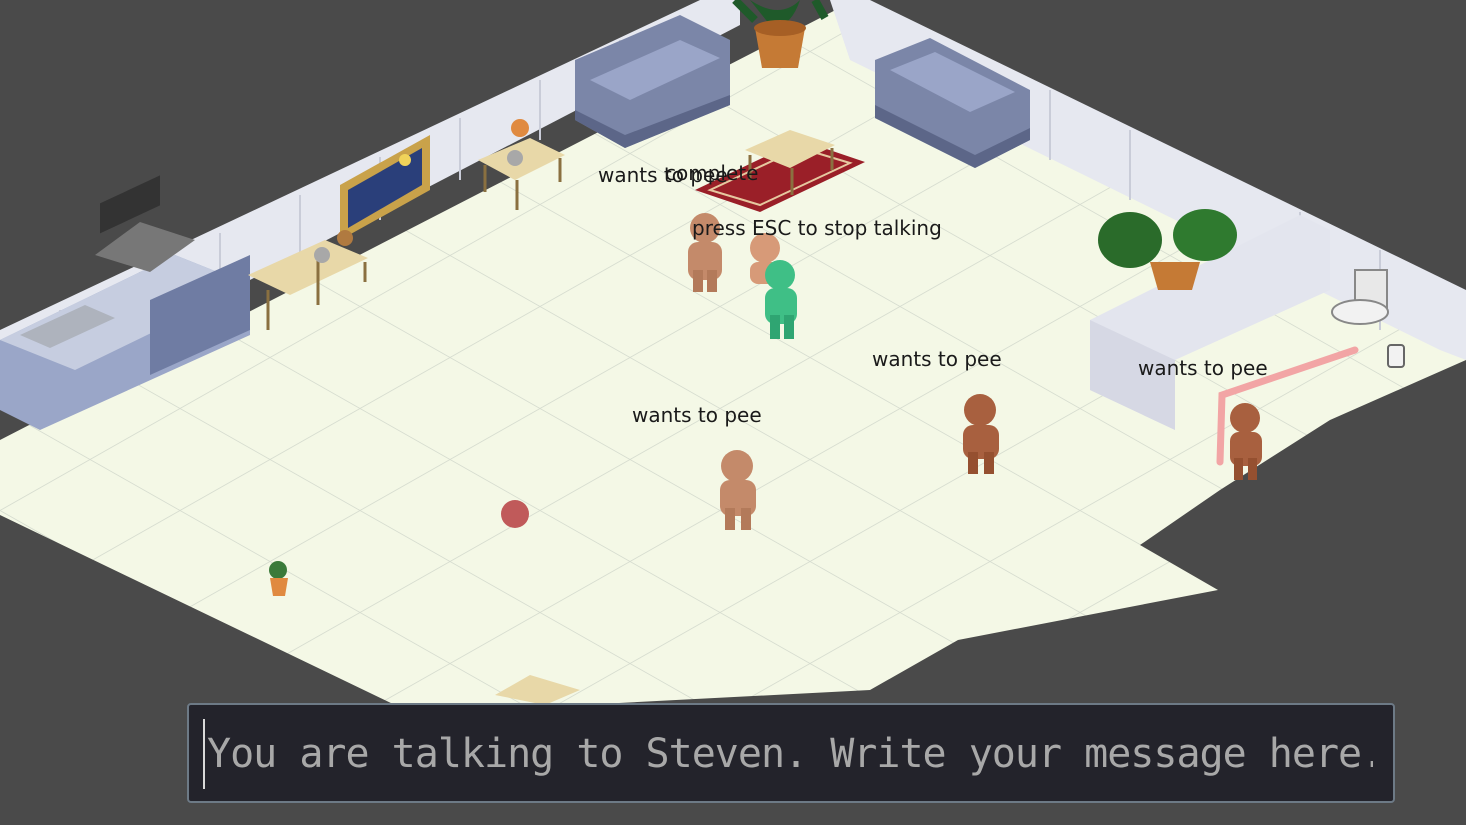 The width and height of the screenshot is (1466, 825). I want to click on chat-input-box, so click(791, 753).